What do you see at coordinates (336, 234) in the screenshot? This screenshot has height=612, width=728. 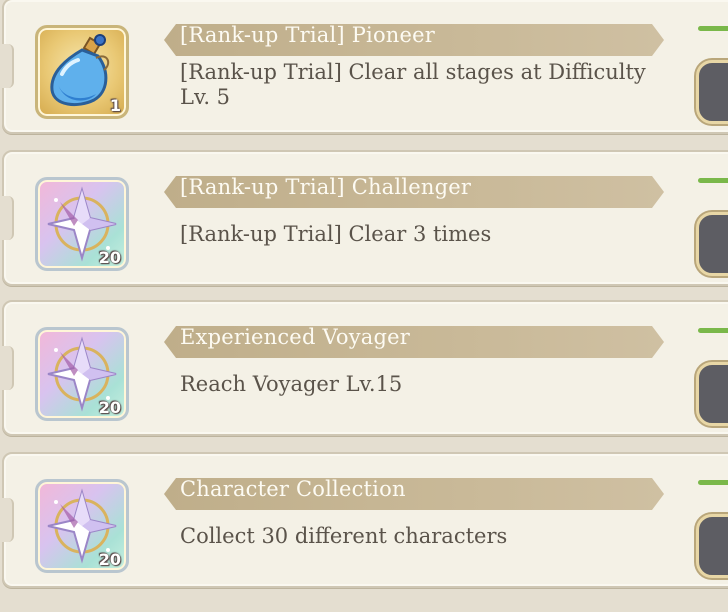 I see `mission-description: [Rank-up Trial] Clear 3 times` at bounding box center [336, 234].